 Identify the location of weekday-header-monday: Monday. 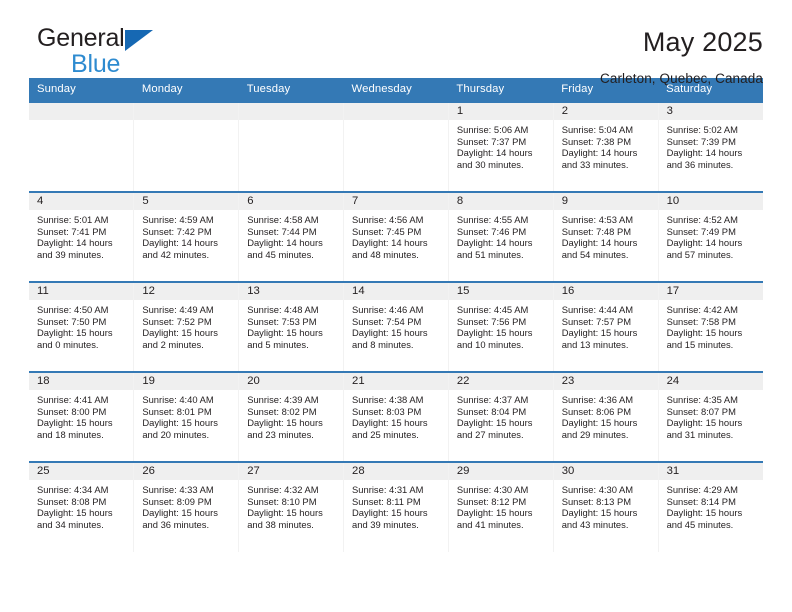
(186, 90).